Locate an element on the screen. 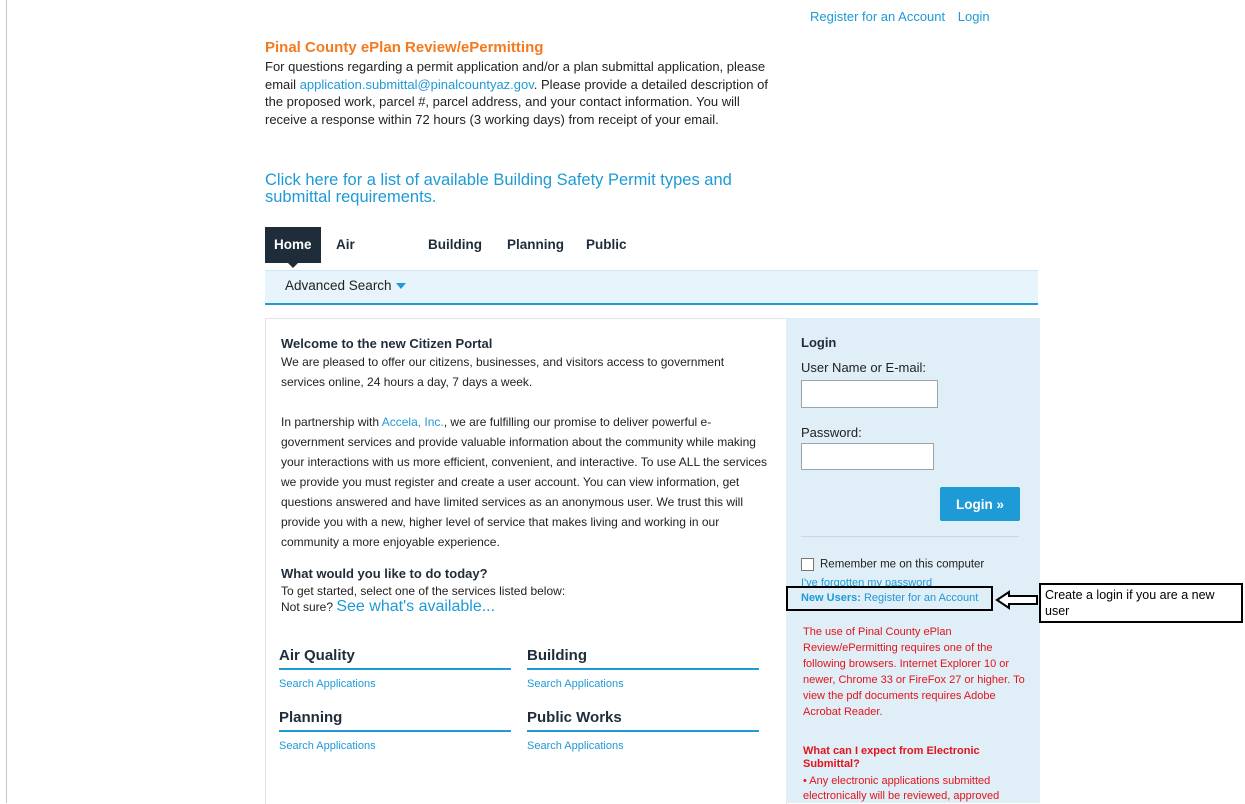 The height and width of the screenshot is (804, 1245). sub-navigation: Advanced Search is located at coordinates (651, 287).